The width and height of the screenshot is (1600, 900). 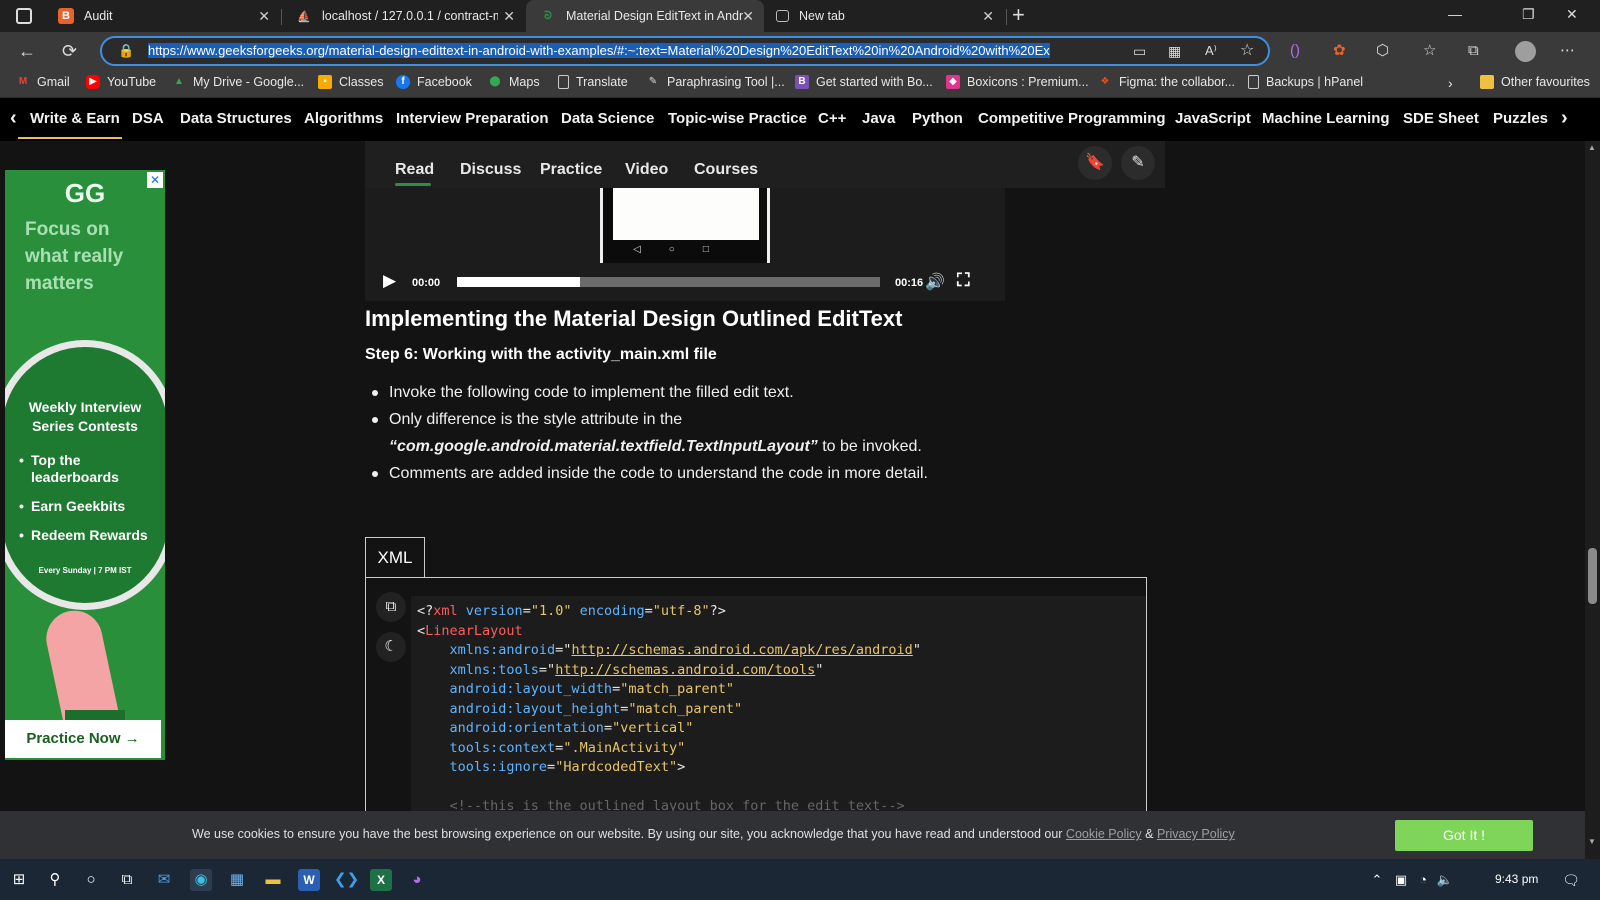 What do you see at coordinates (685, 670) in the screenshot?
I see `code-link: http://schemas.android.com/tools` at bounding box center [685, 670].